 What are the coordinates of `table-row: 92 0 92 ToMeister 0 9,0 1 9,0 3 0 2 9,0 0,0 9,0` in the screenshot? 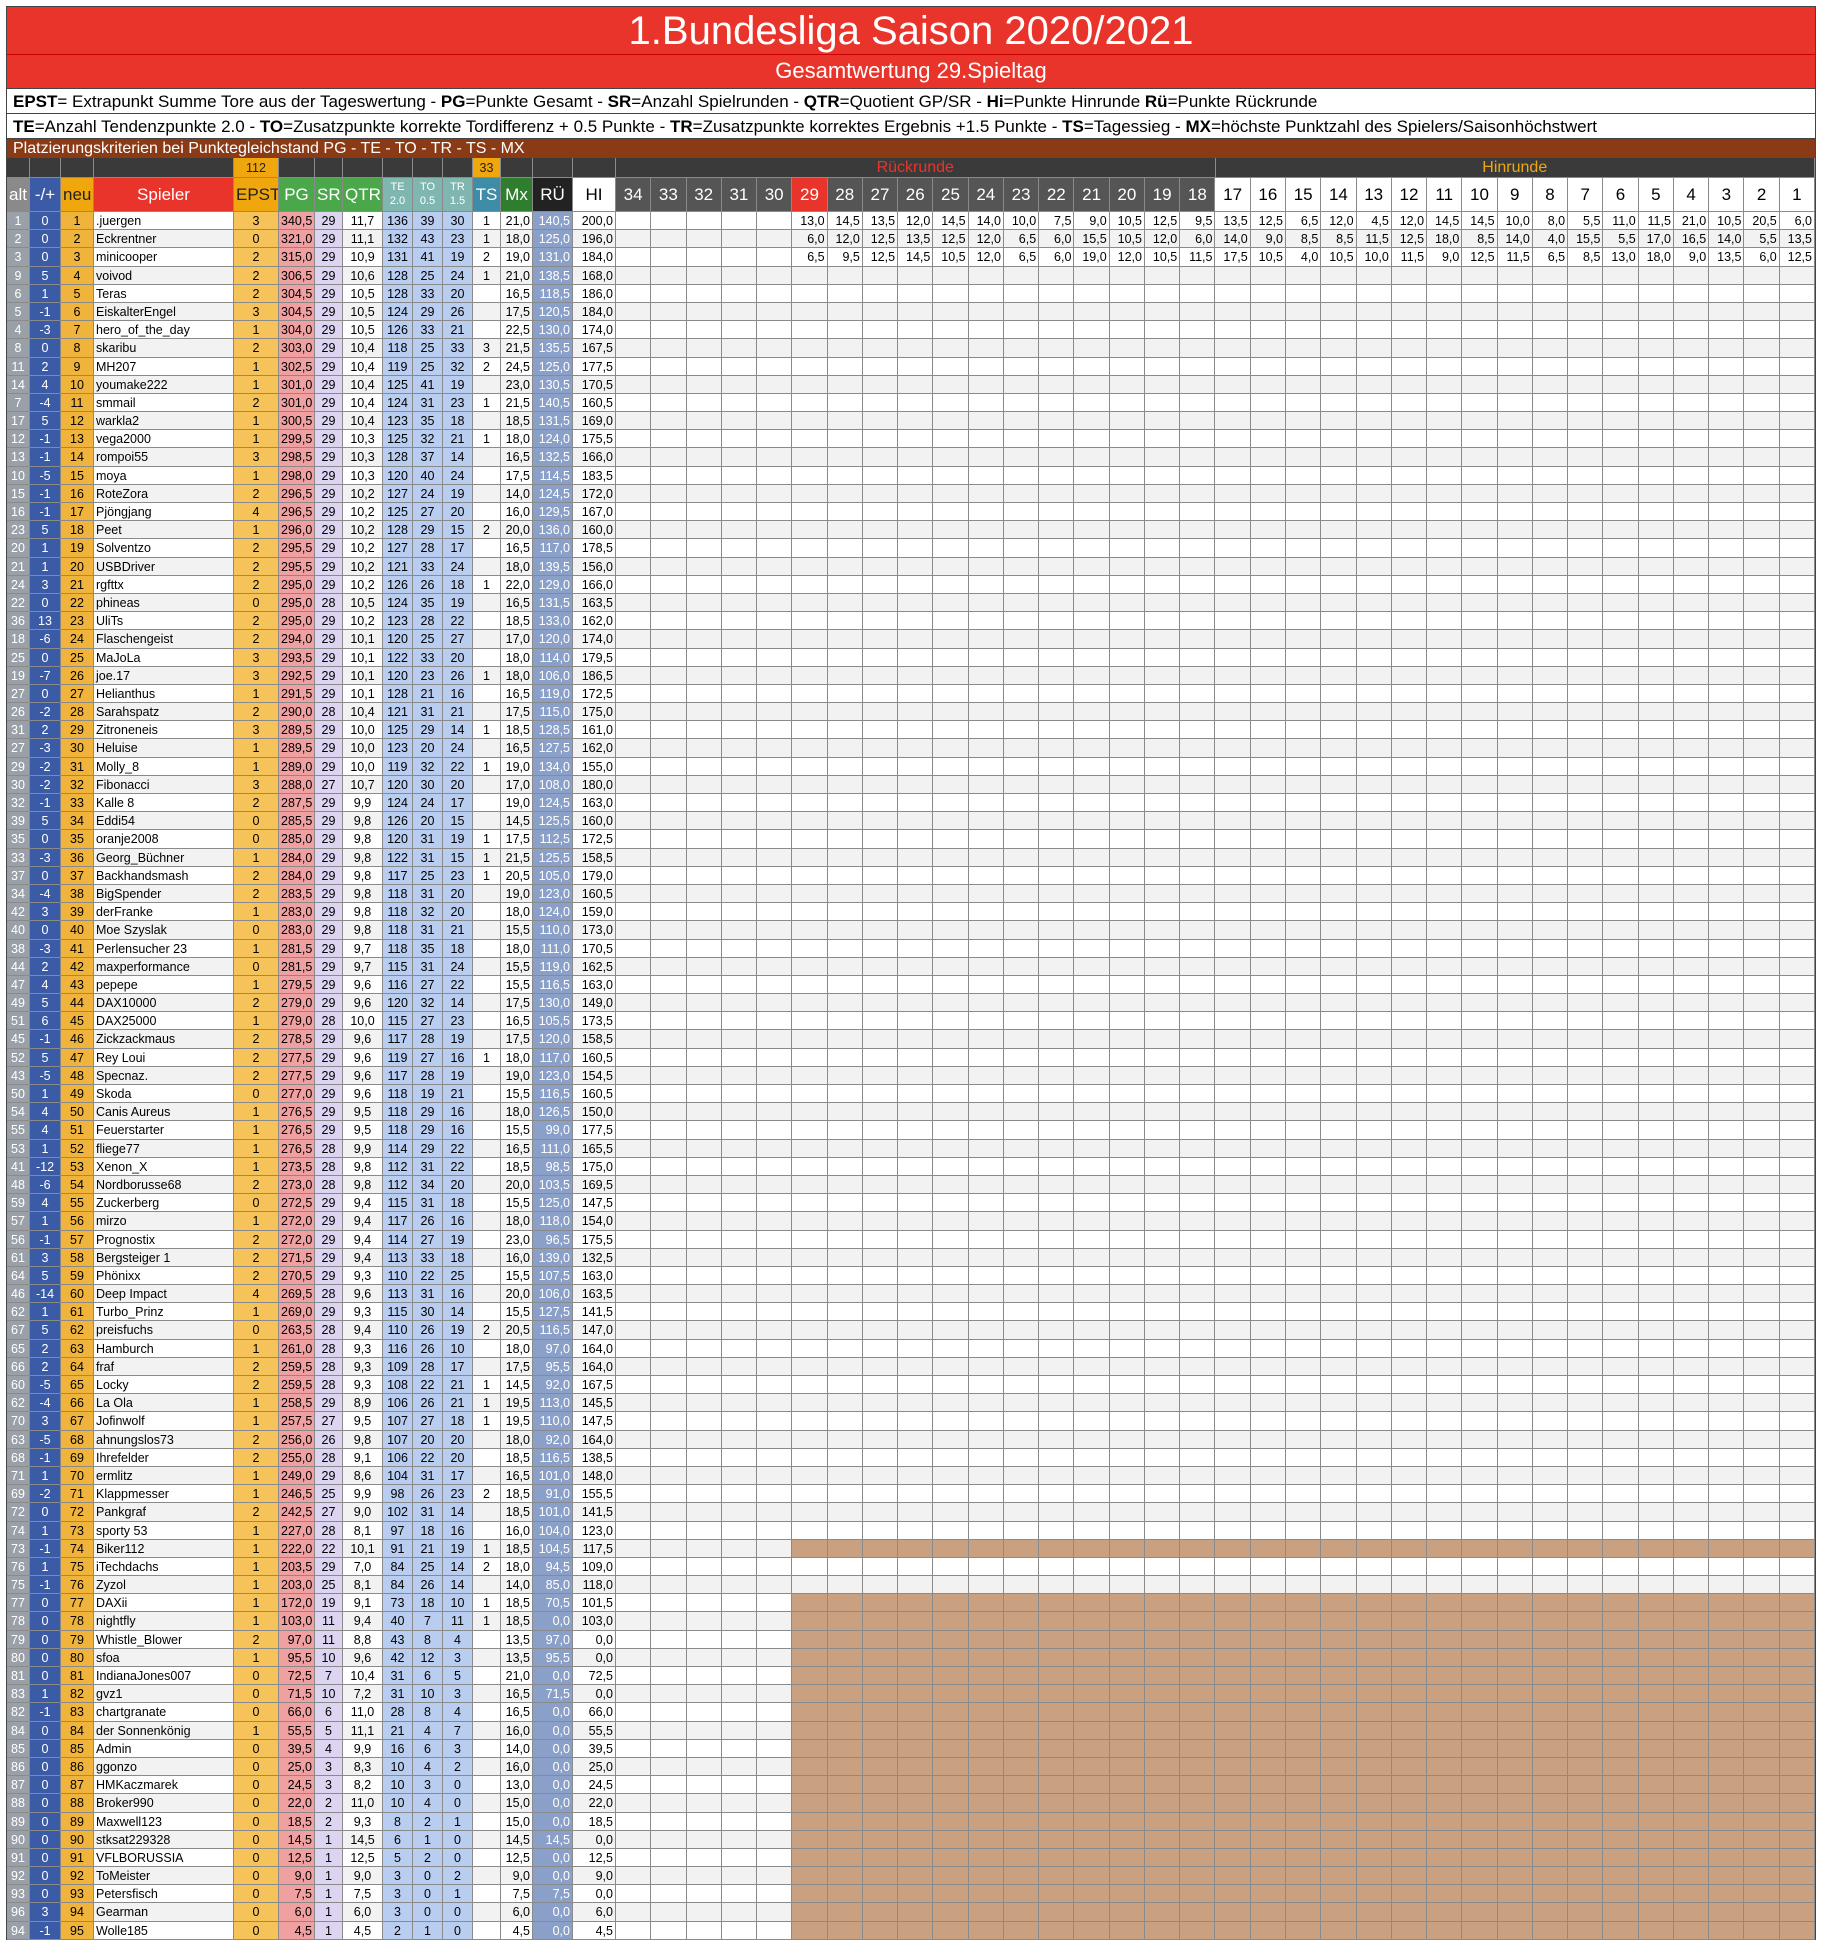 It's located at (911, 1876).